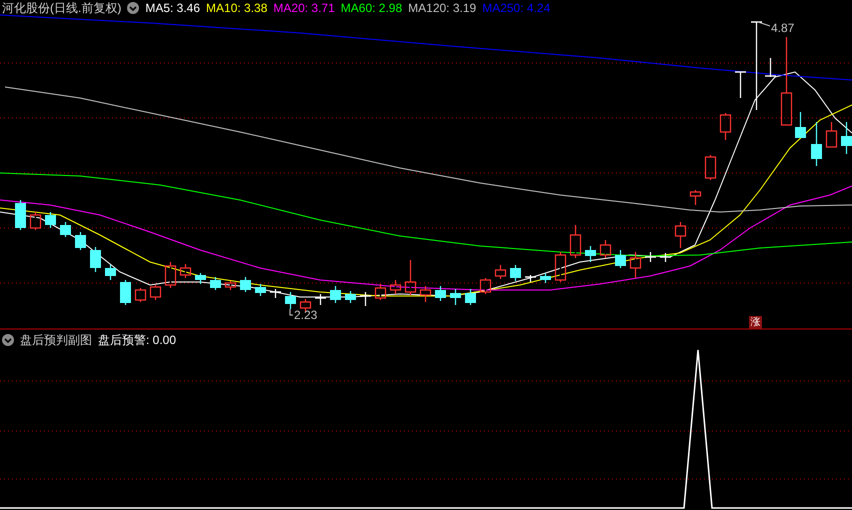 This screenshot has height=510, width=852. What do you see at coordinates (62, 8) in the screenshot?
I see `stock-title: 河化股份(日线.前复权)` at bounding box center [62, 8].